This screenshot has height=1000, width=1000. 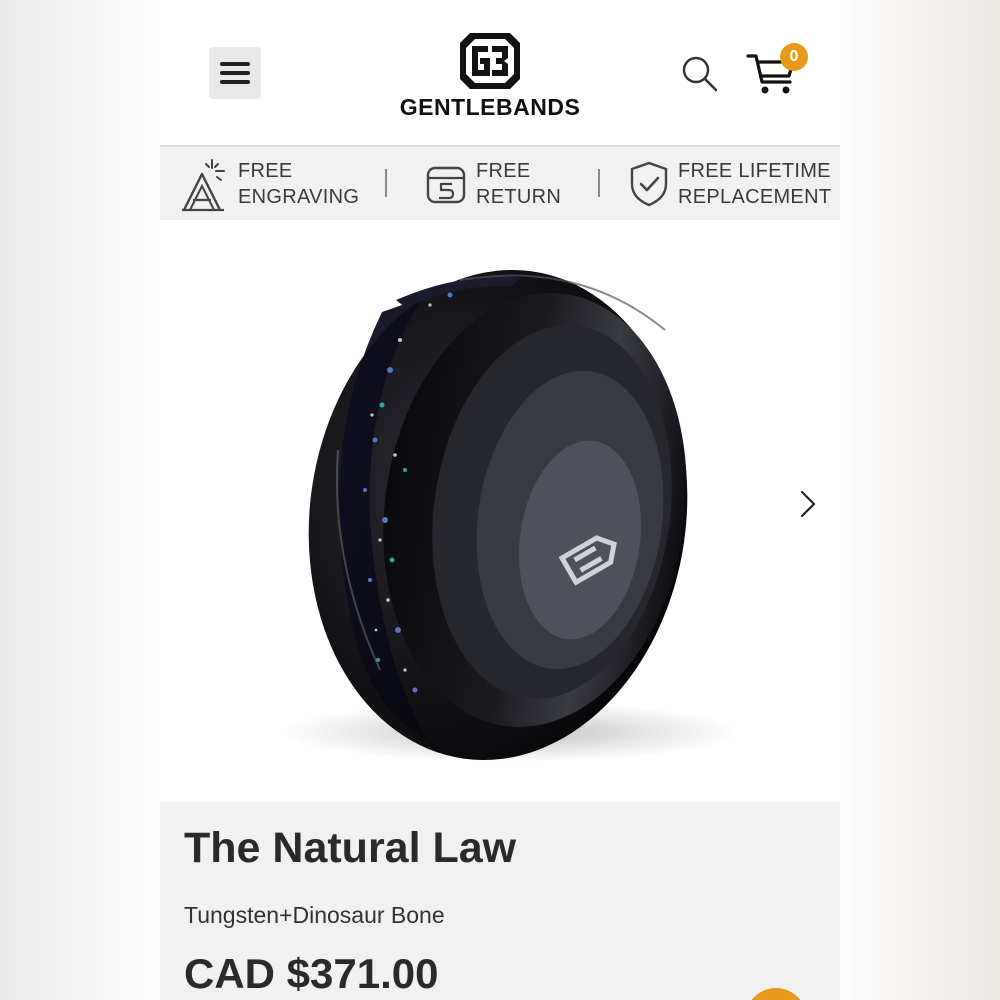 I want to click on benefit-free-return: FREE RETURN, so click(x=492, y=183).